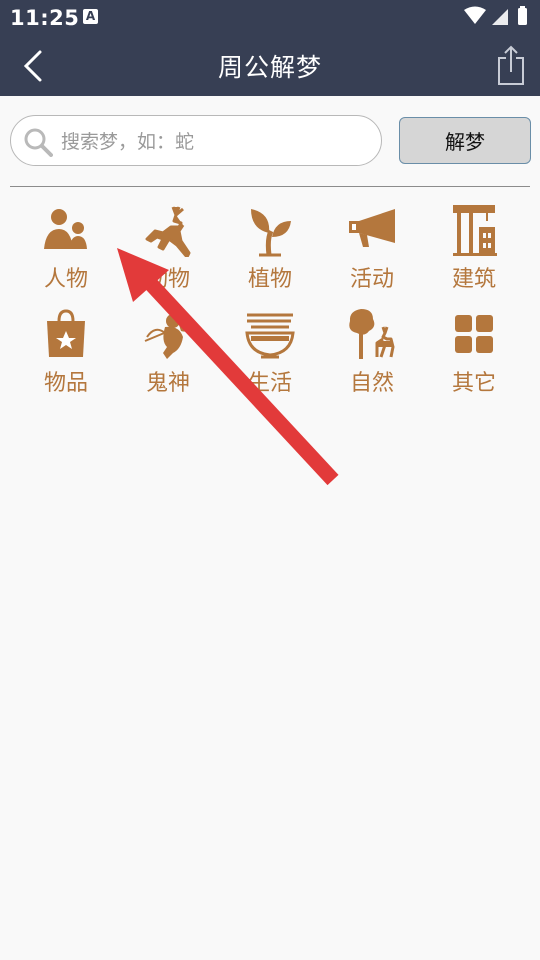 Image resolution: width=540 pixels, height=960 pixels. Describe the element at coordinates (270, 336) in the screenshot. I see `noodle-bowl-icon` at that location.